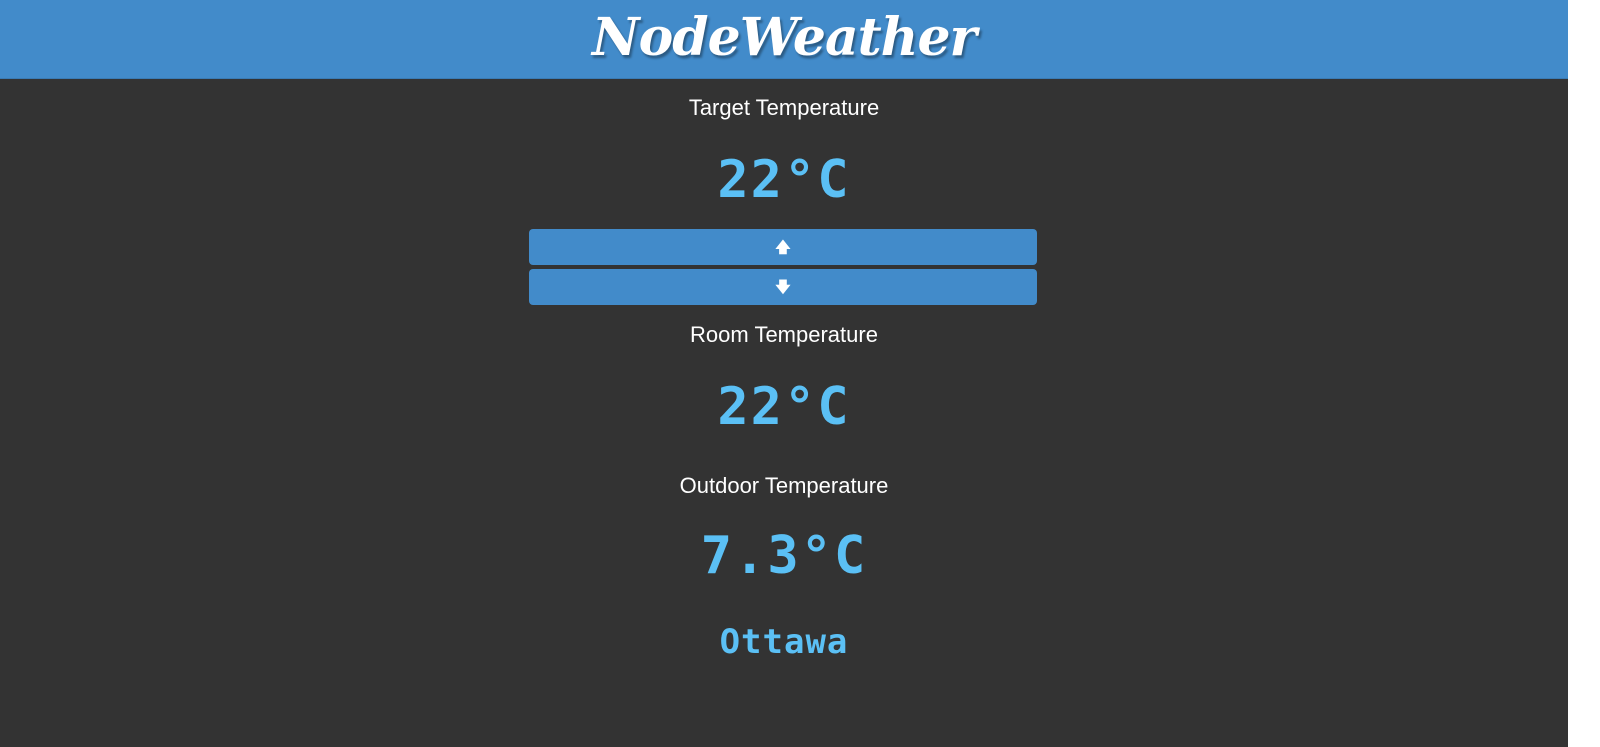  I want to click on page-right-gutter, so click(1584, 373).